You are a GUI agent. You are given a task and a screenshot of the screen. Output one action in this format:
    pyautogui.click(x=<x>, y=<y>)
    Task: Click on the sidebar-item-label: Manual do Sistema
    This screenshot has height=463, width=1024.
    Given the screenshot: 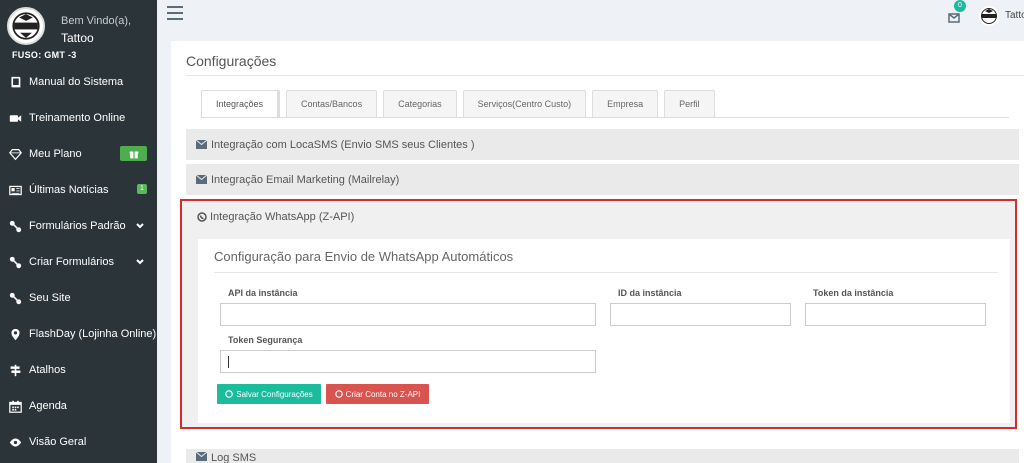 What is the action you would take?
    pyautogui.click(x=76, y=82)
    